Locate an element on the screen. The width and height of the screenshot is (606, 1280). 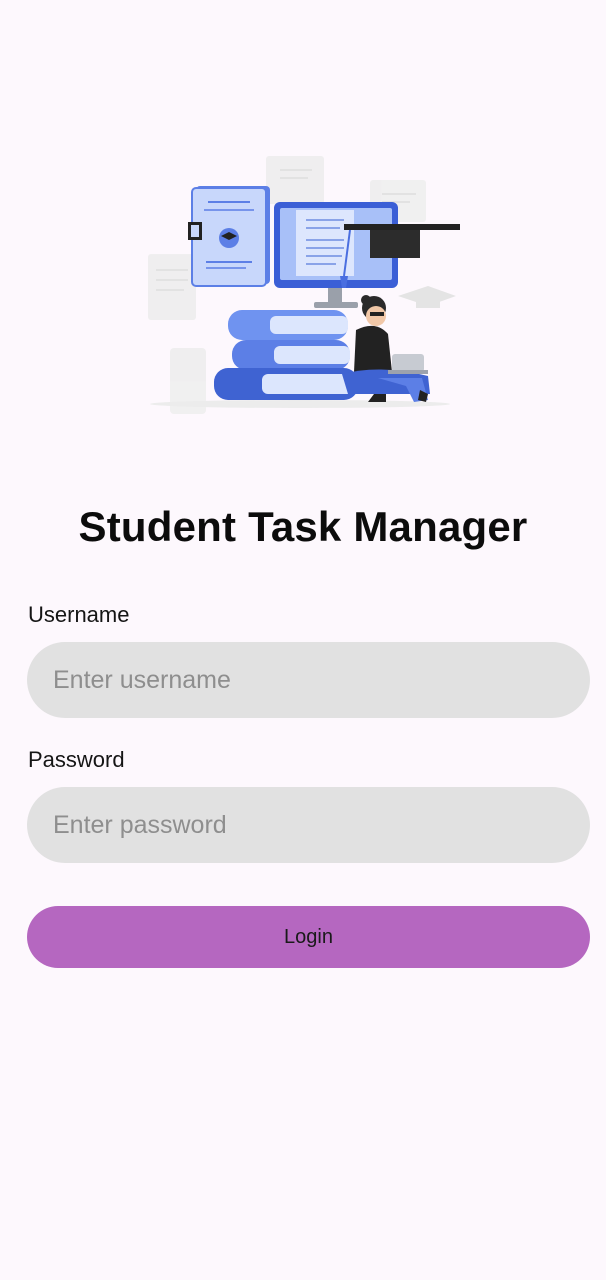
username-input is located at coordinates (308, 680).